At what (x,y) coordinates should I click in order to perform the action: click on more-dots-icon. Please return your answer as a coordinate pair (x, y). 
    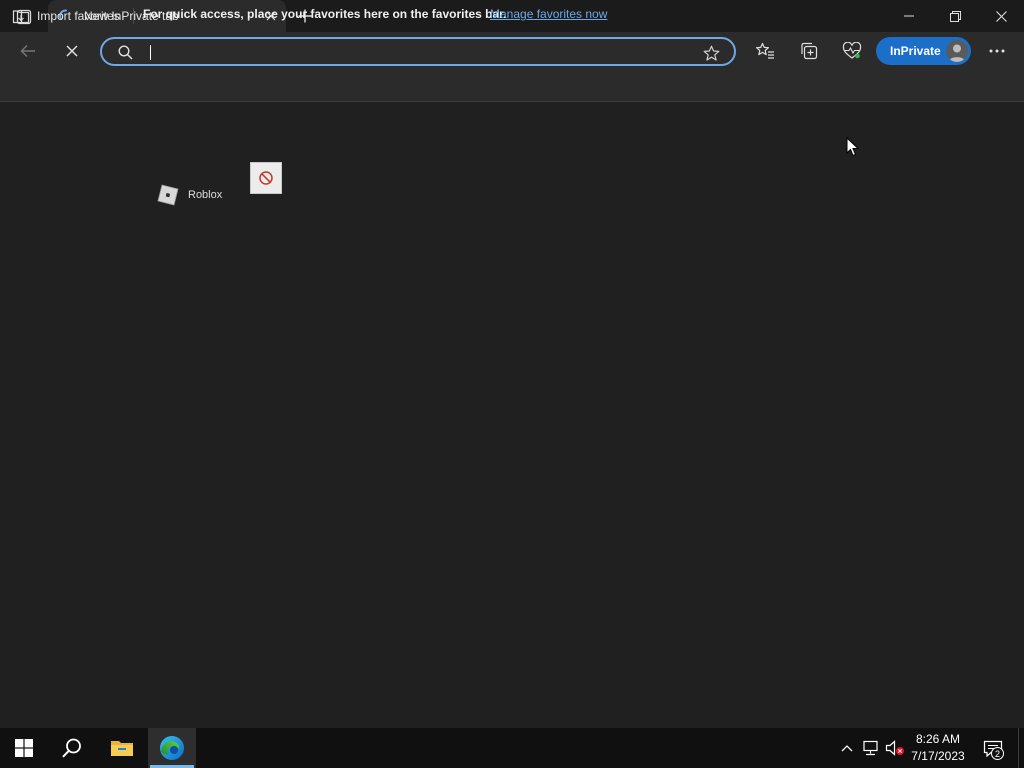
    Looking at the image, I should click on (997, 51).